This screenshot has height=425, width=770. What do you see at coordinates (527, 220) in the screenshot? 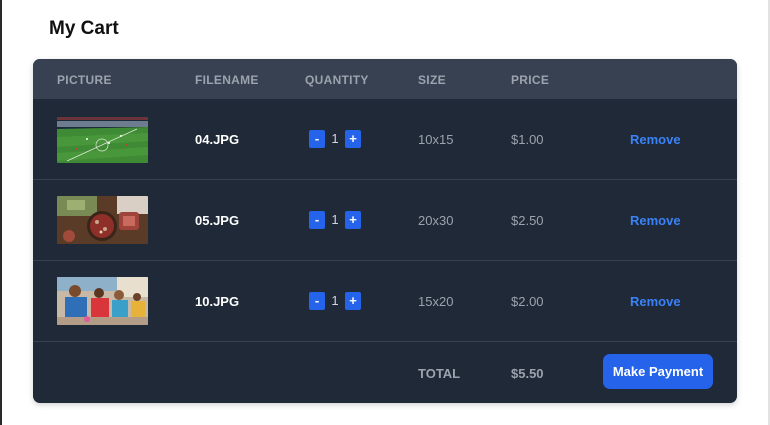
I see `price-value: $2.50` at bounding box center [527, 220].